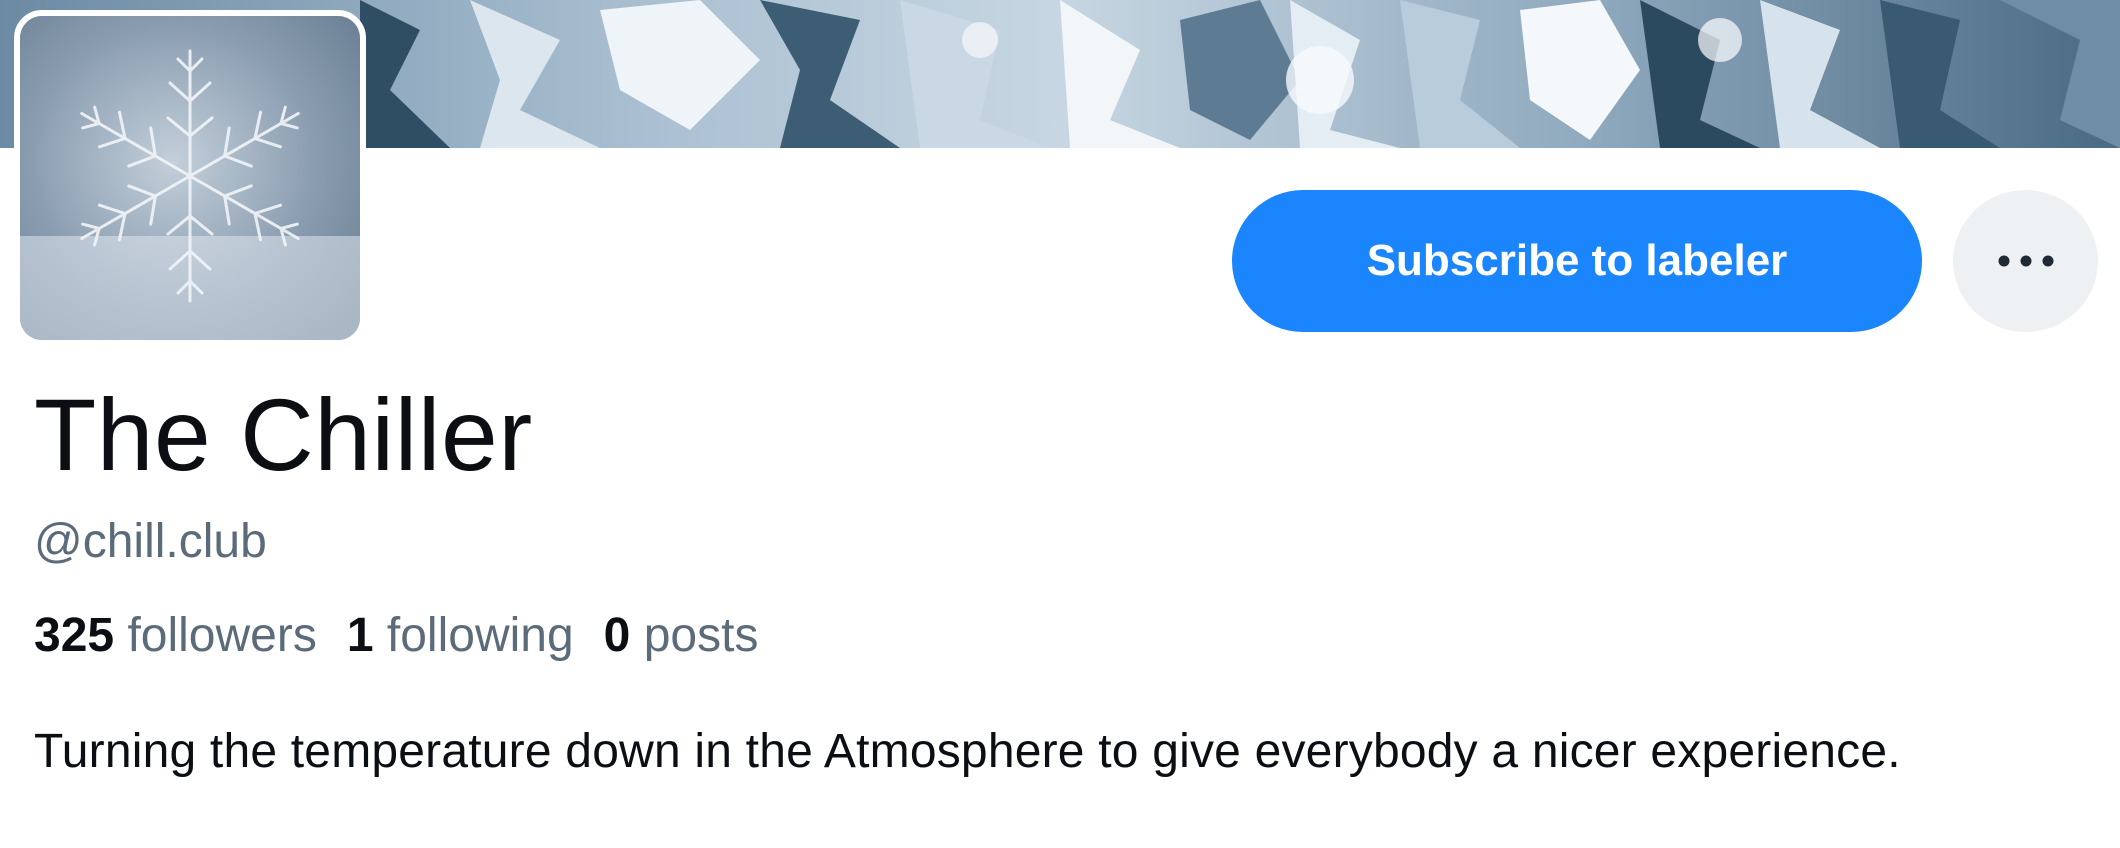 Image resolution: width=2120 pixels, height=848 pixels. What do you see at coordinates (617, 635) in the screenshot?
I see `posts-count: 0` at bounding box center [617, 635].